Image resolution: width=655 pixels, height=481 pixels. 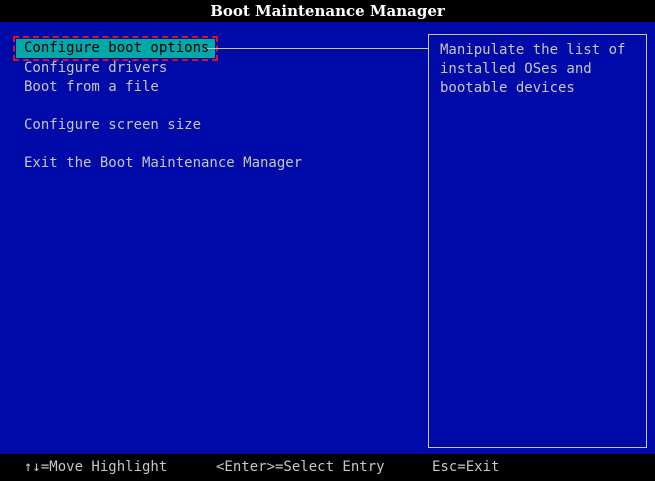 What do you see at coordinates (95, 68) in the screenshot?
I see `menu-item-configure-drivers: Configure drivers` at bounding box center [95, 68].